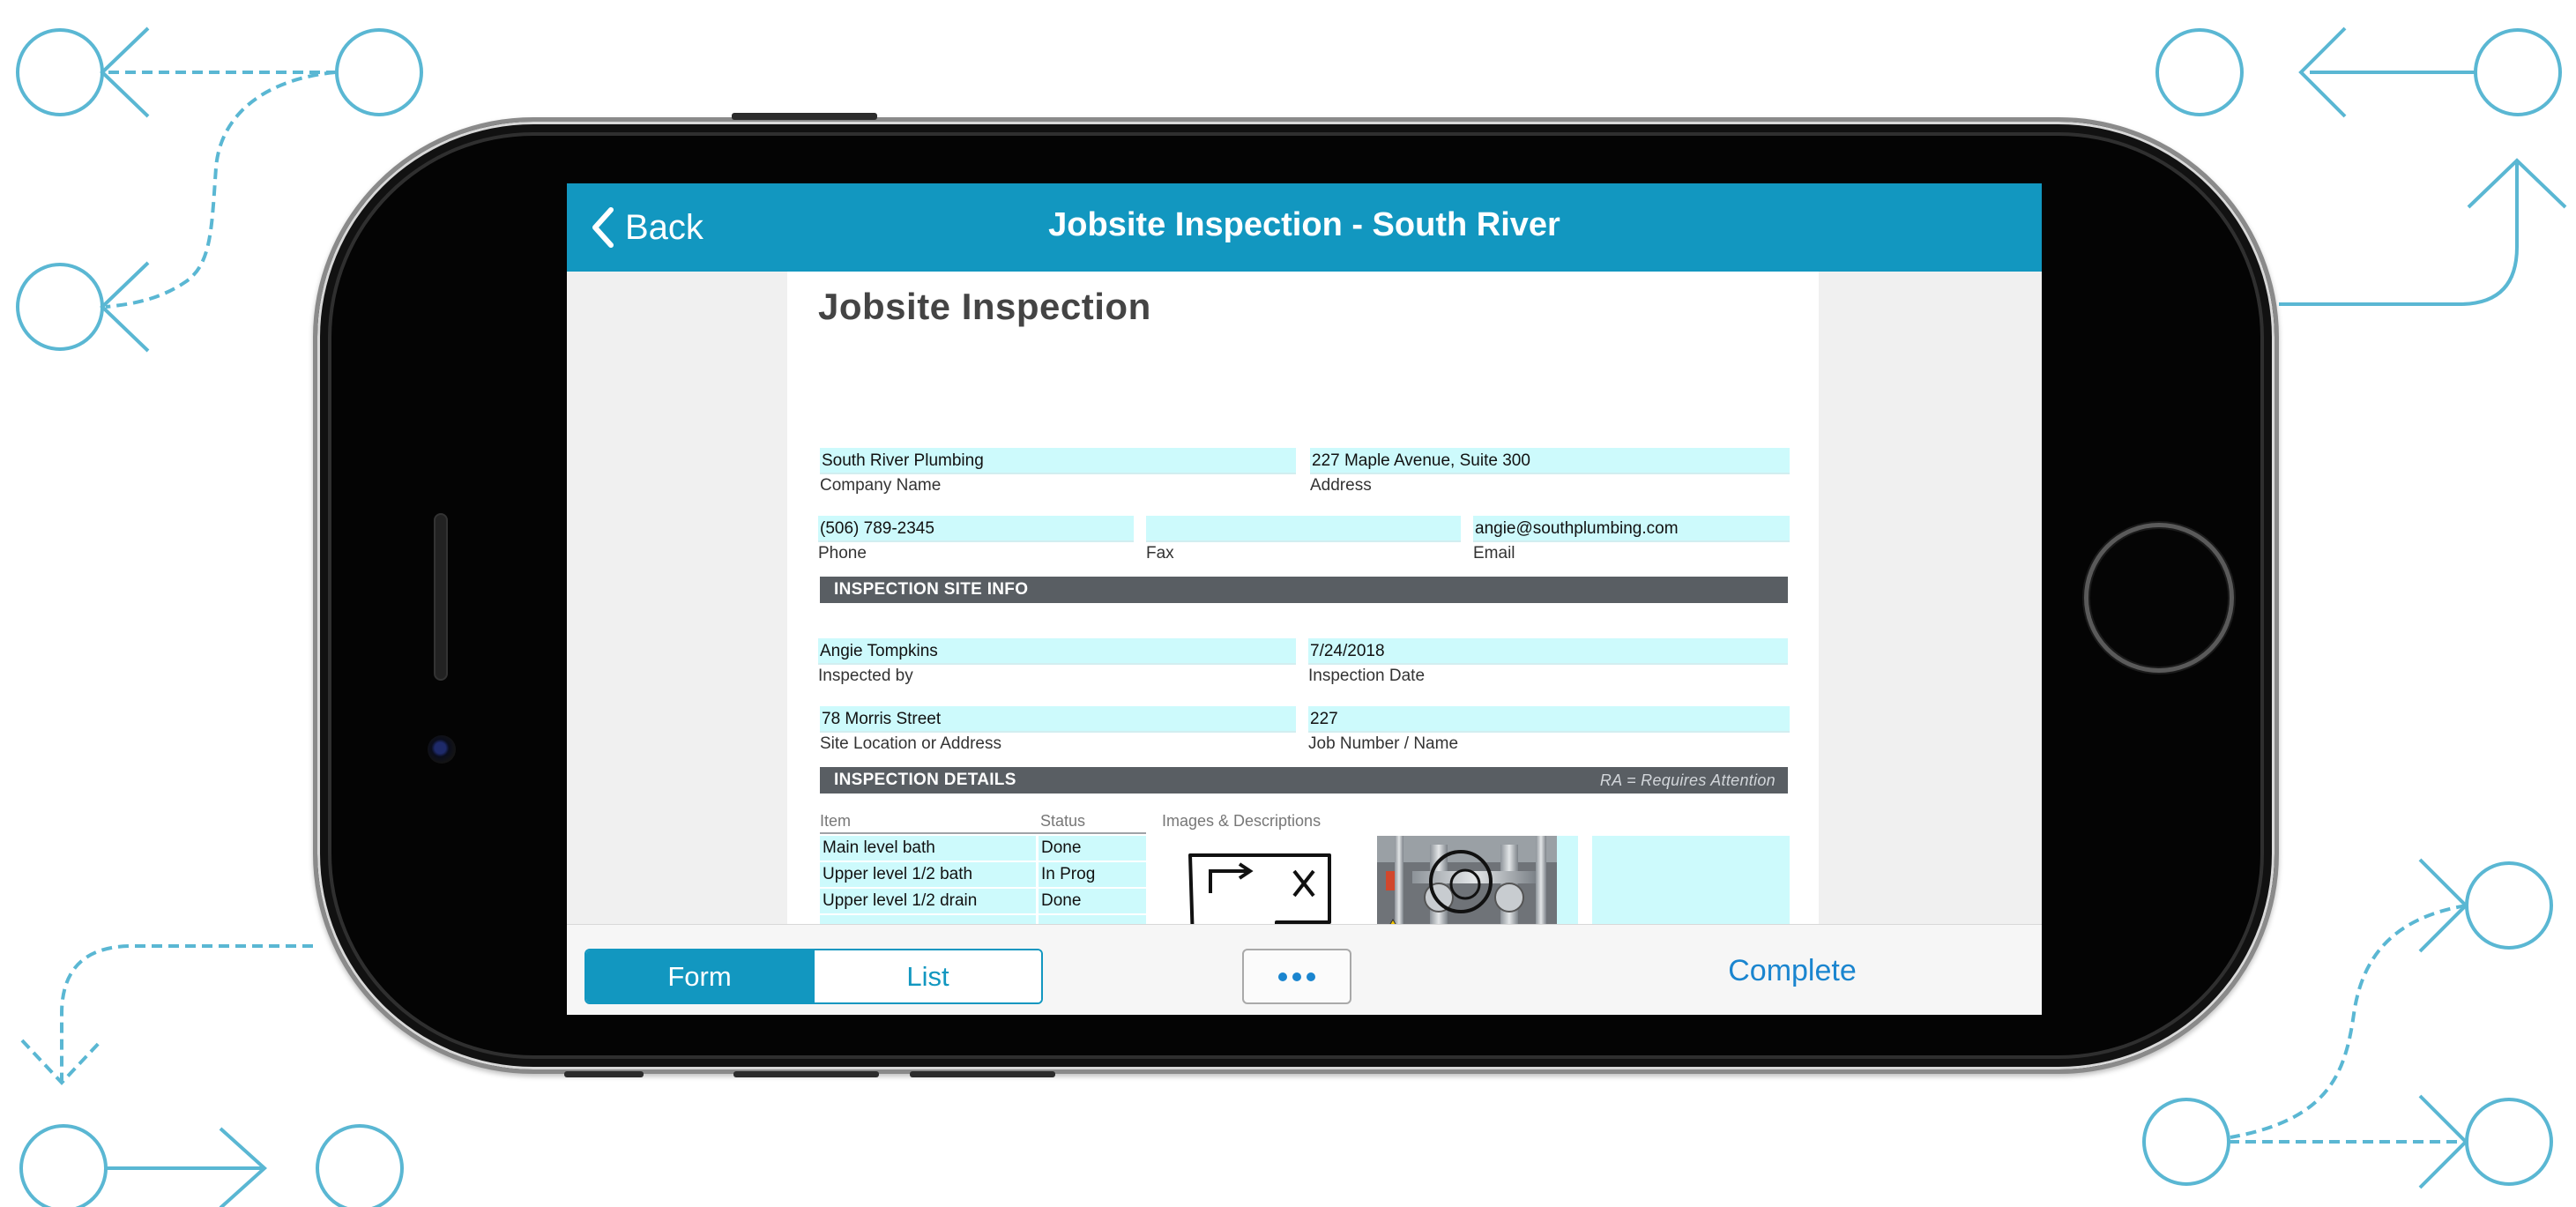 The image size is (2576, 1207). I want to click on inspection-table-empty-rows, so click(983, 919).